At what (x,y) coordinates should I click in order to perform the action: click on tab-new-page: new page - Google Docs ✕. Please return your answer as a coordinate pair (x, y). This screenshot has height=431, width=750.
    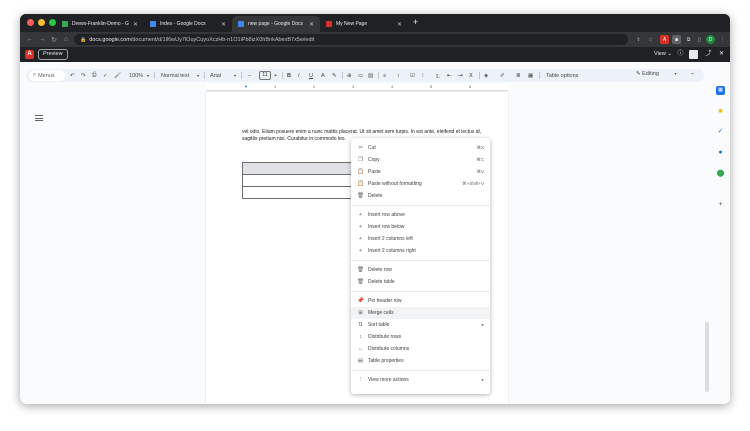
    Looking at the image, I should click on (276, 24).